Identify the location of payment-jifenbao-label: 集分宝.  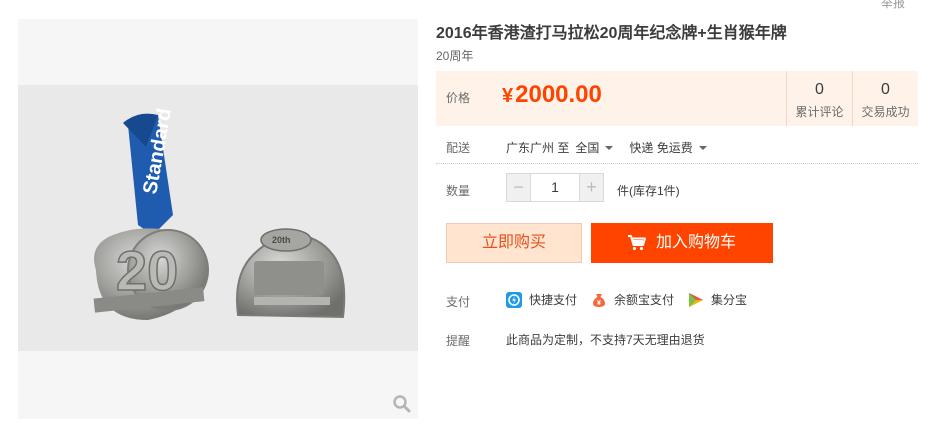
(729, 300).